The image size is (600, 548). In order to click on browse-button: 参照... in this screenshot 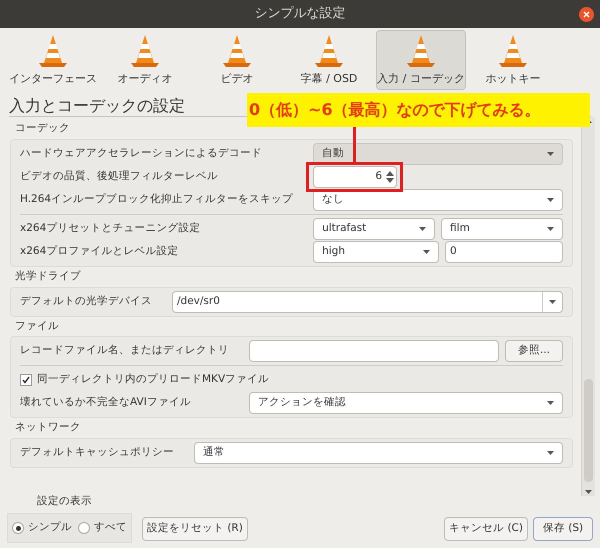, I will do `click(533, 351)`.